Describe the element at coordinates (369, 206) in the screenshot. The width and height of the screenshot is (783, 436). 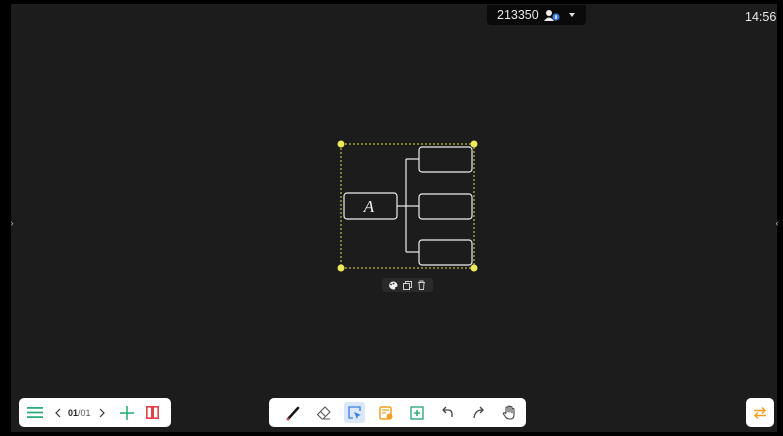
I see `mindmap-root-label: A` at that location.